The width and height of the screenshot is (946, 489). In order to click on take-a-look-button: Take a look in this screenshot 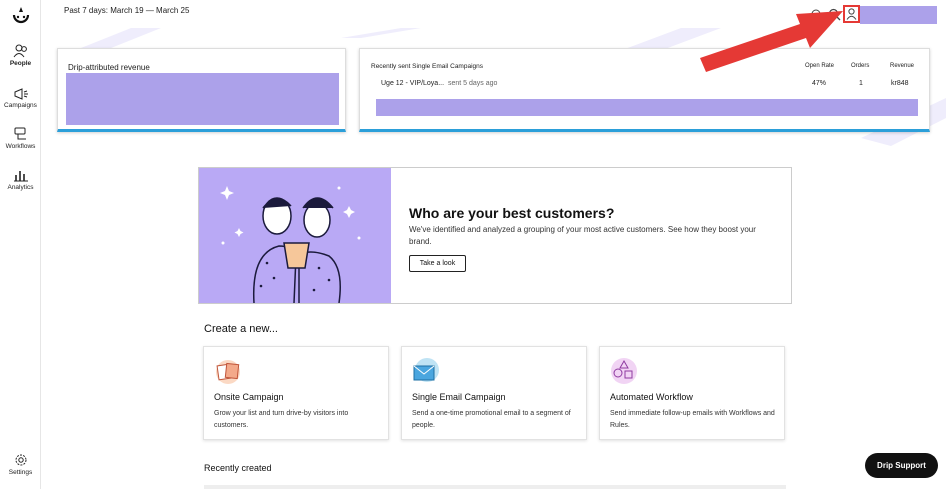, I will do `click(437, 263)`.